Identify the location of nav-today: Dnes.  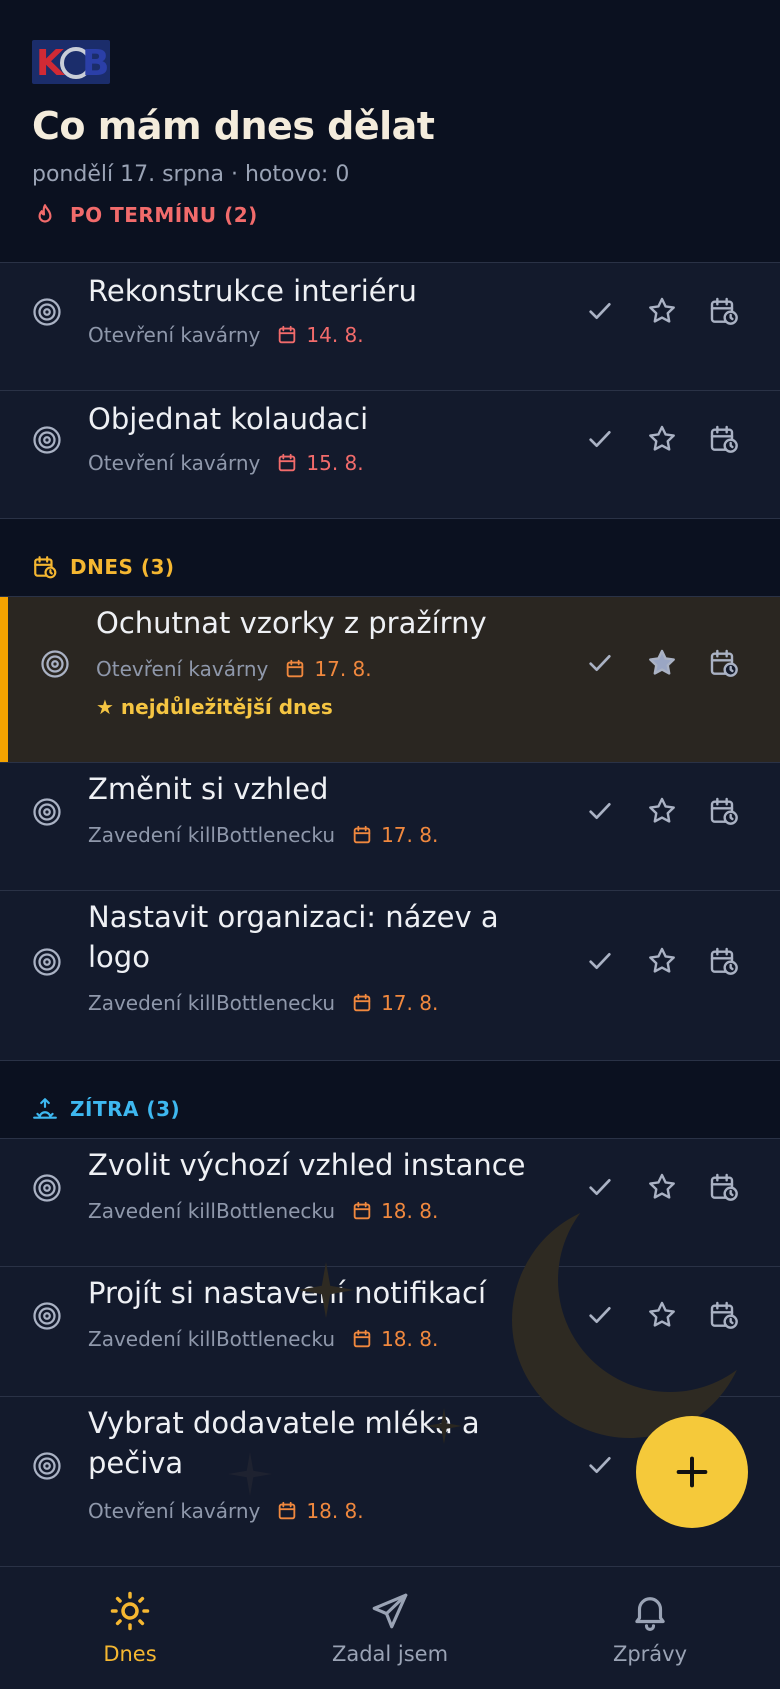
(130, 1628).